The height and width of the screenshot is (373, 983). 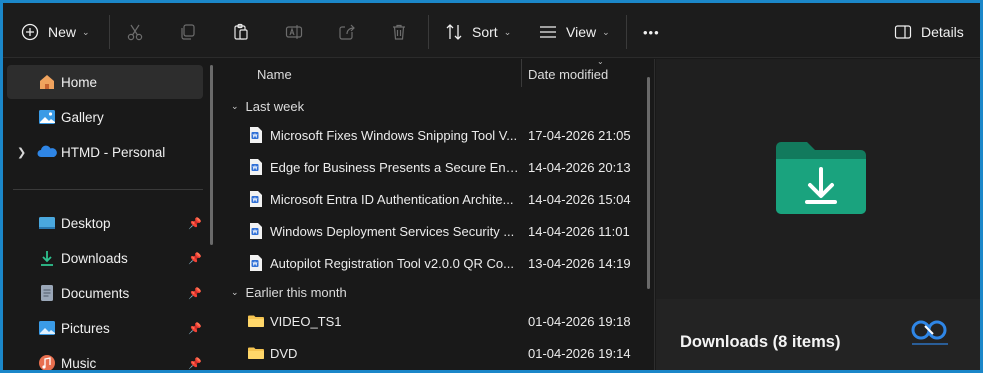 What do you see at coordinates (579, 135) in the screenshot?
I see `file-date: 17-04-2026 21:05` at bounding box center [579, 135].